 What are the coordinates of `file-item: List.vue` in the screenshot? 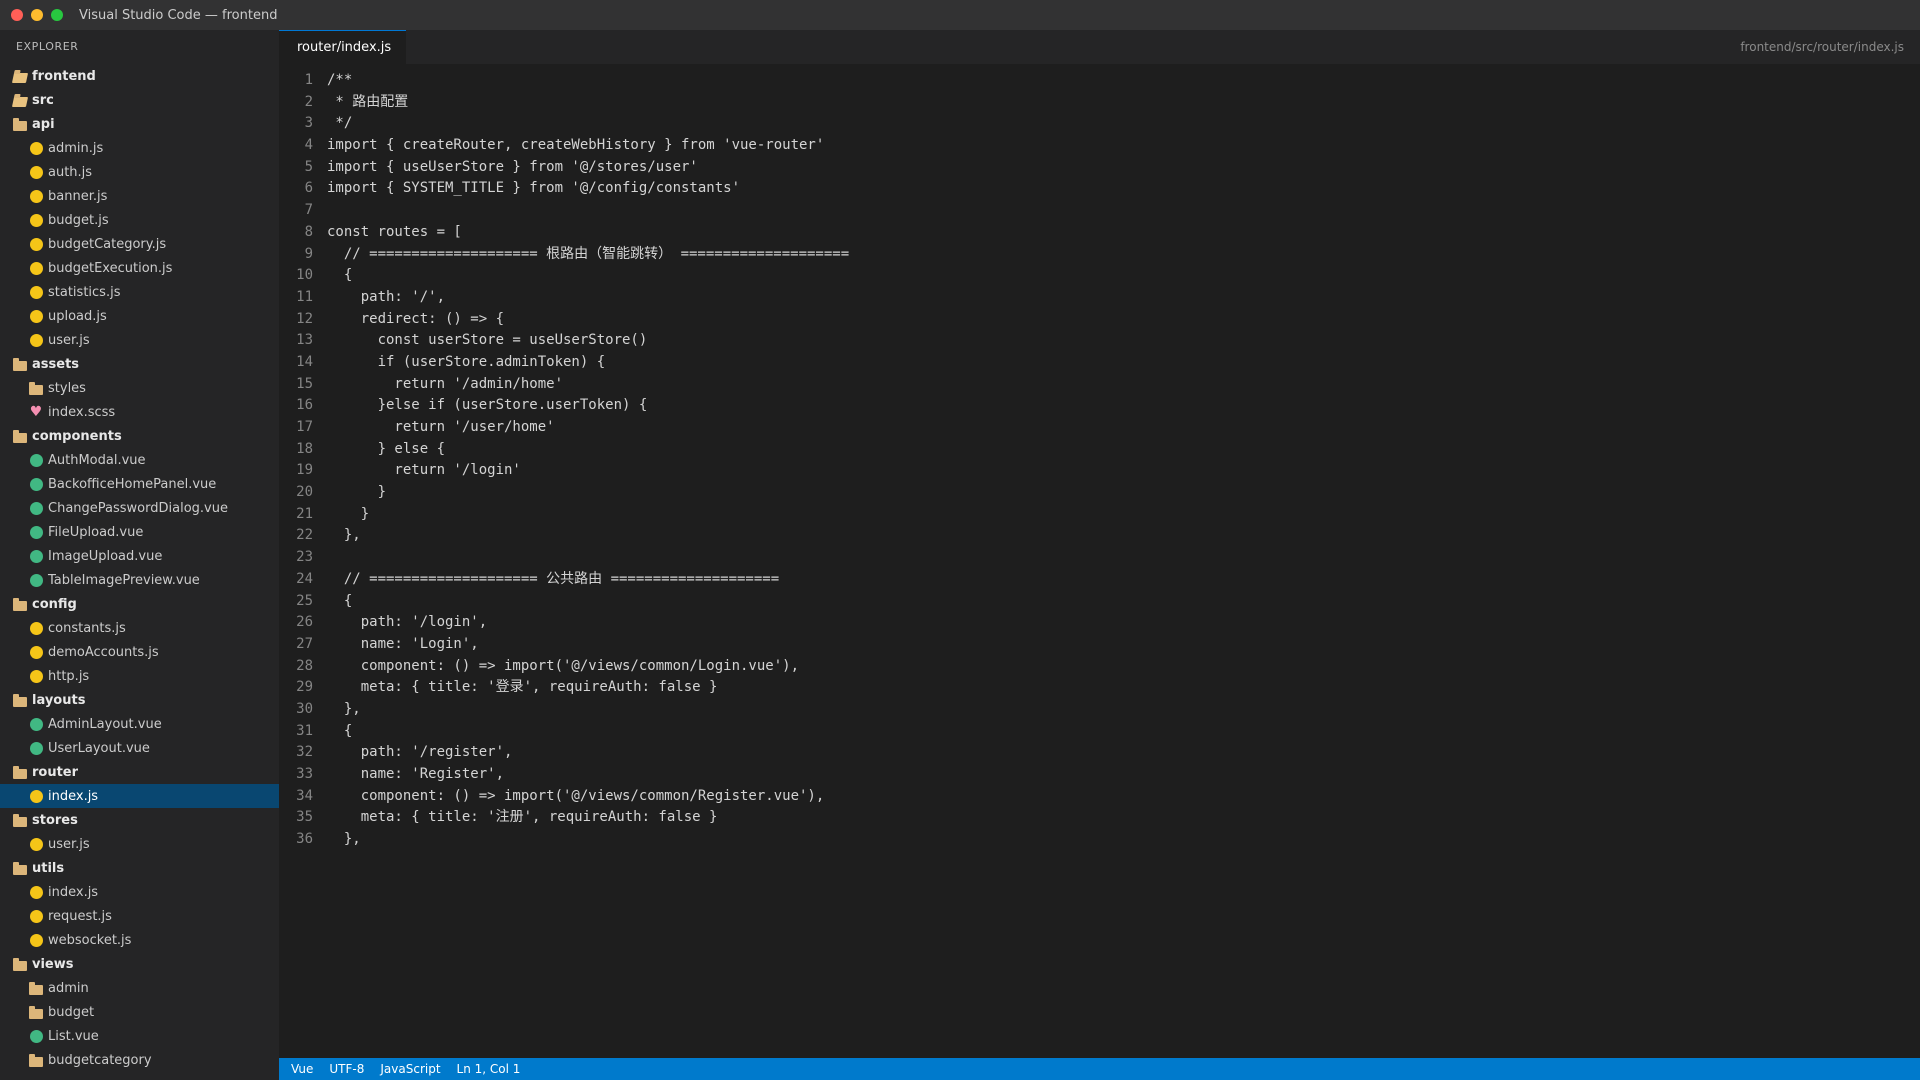 It's located at (139, 1036).